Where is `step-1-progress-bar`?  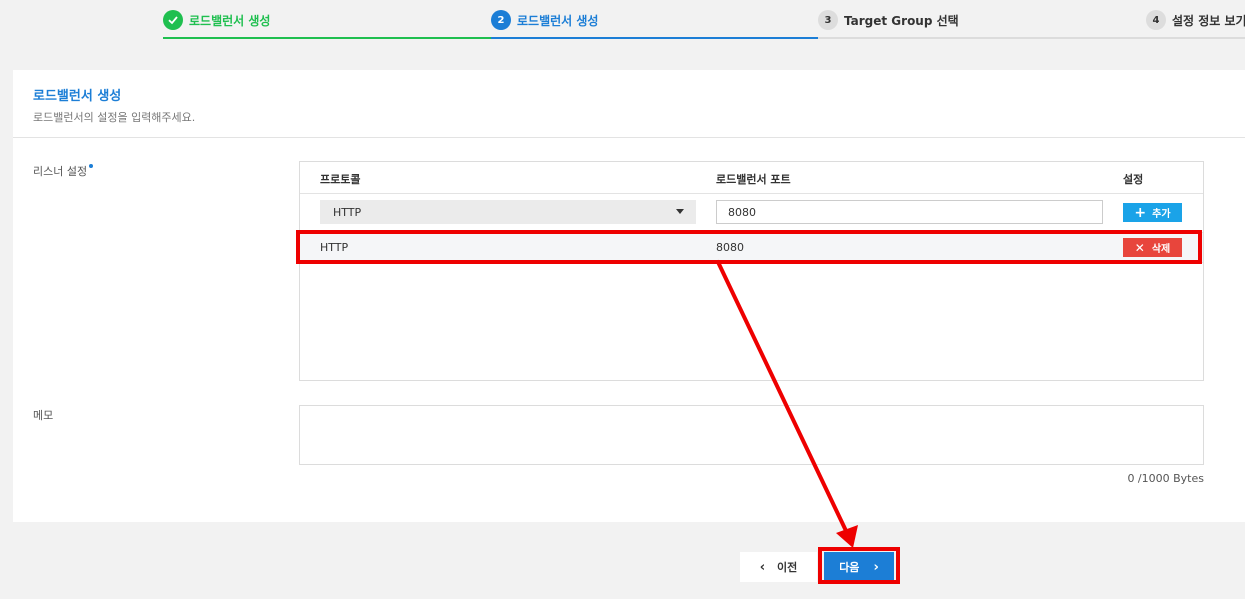 step-1-progress-bar is located at coordinates (327, 38).